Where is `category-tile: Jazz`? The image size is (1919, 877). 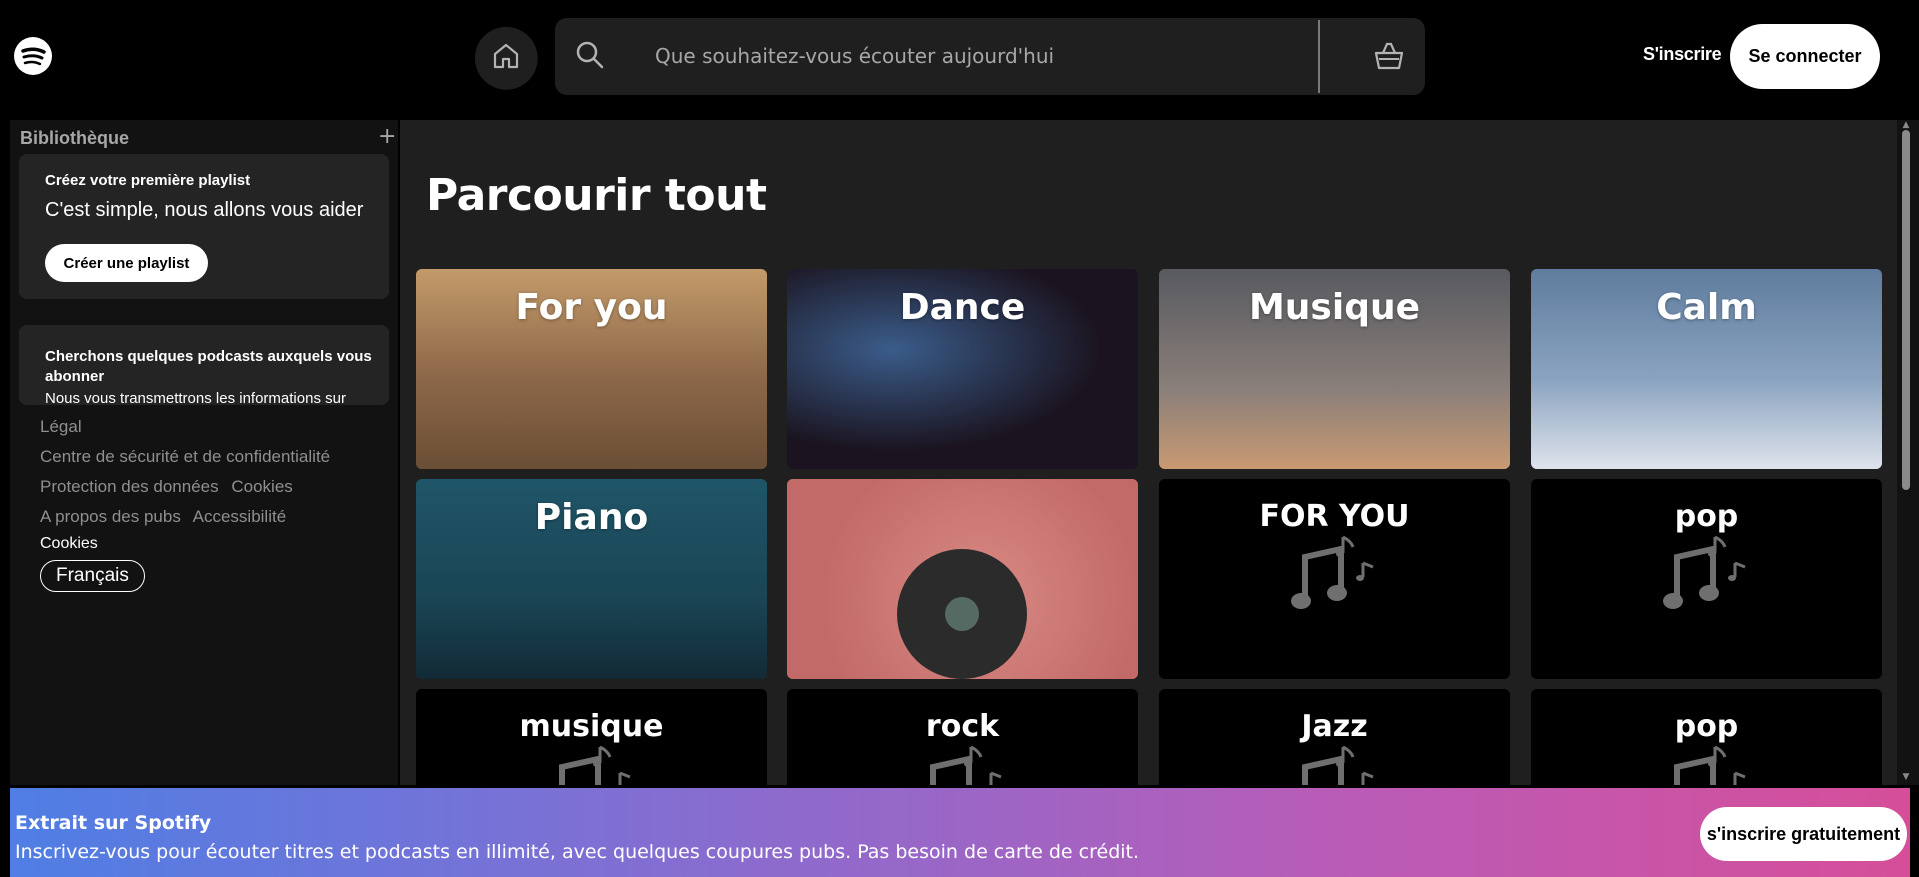 category-tile: Jazz is located at coordinates (1334, 737).